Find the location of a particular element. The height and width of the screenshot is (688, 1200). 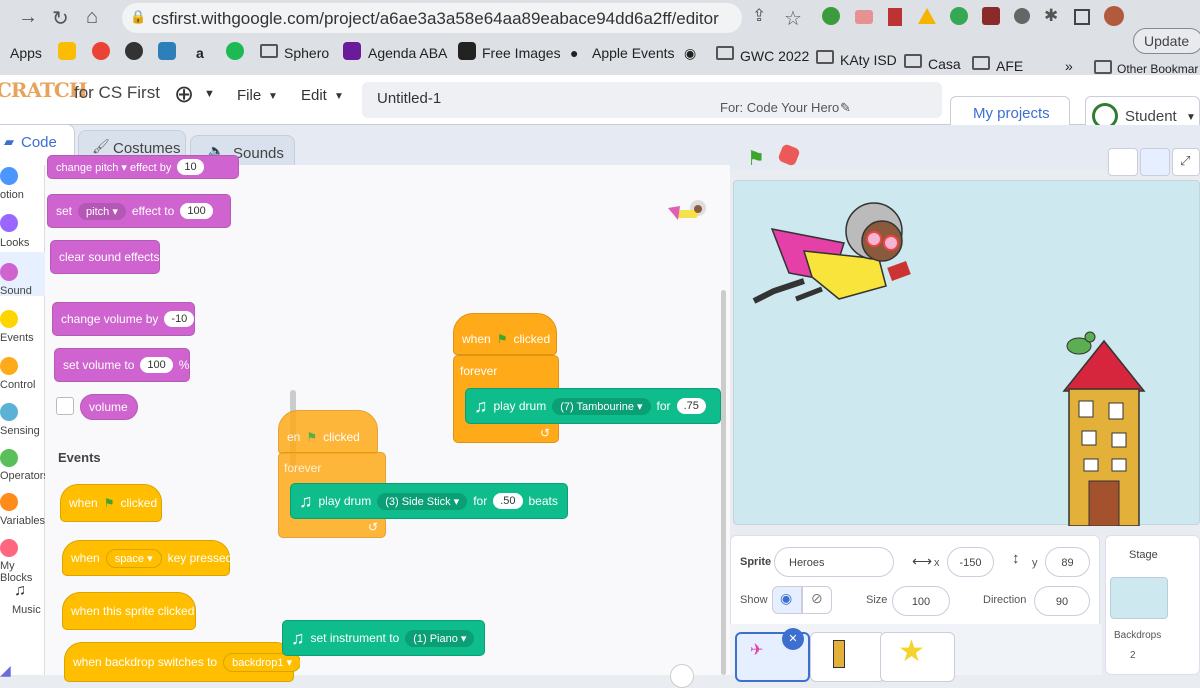

beats-field: .75 is located at coordinates (691, 406).